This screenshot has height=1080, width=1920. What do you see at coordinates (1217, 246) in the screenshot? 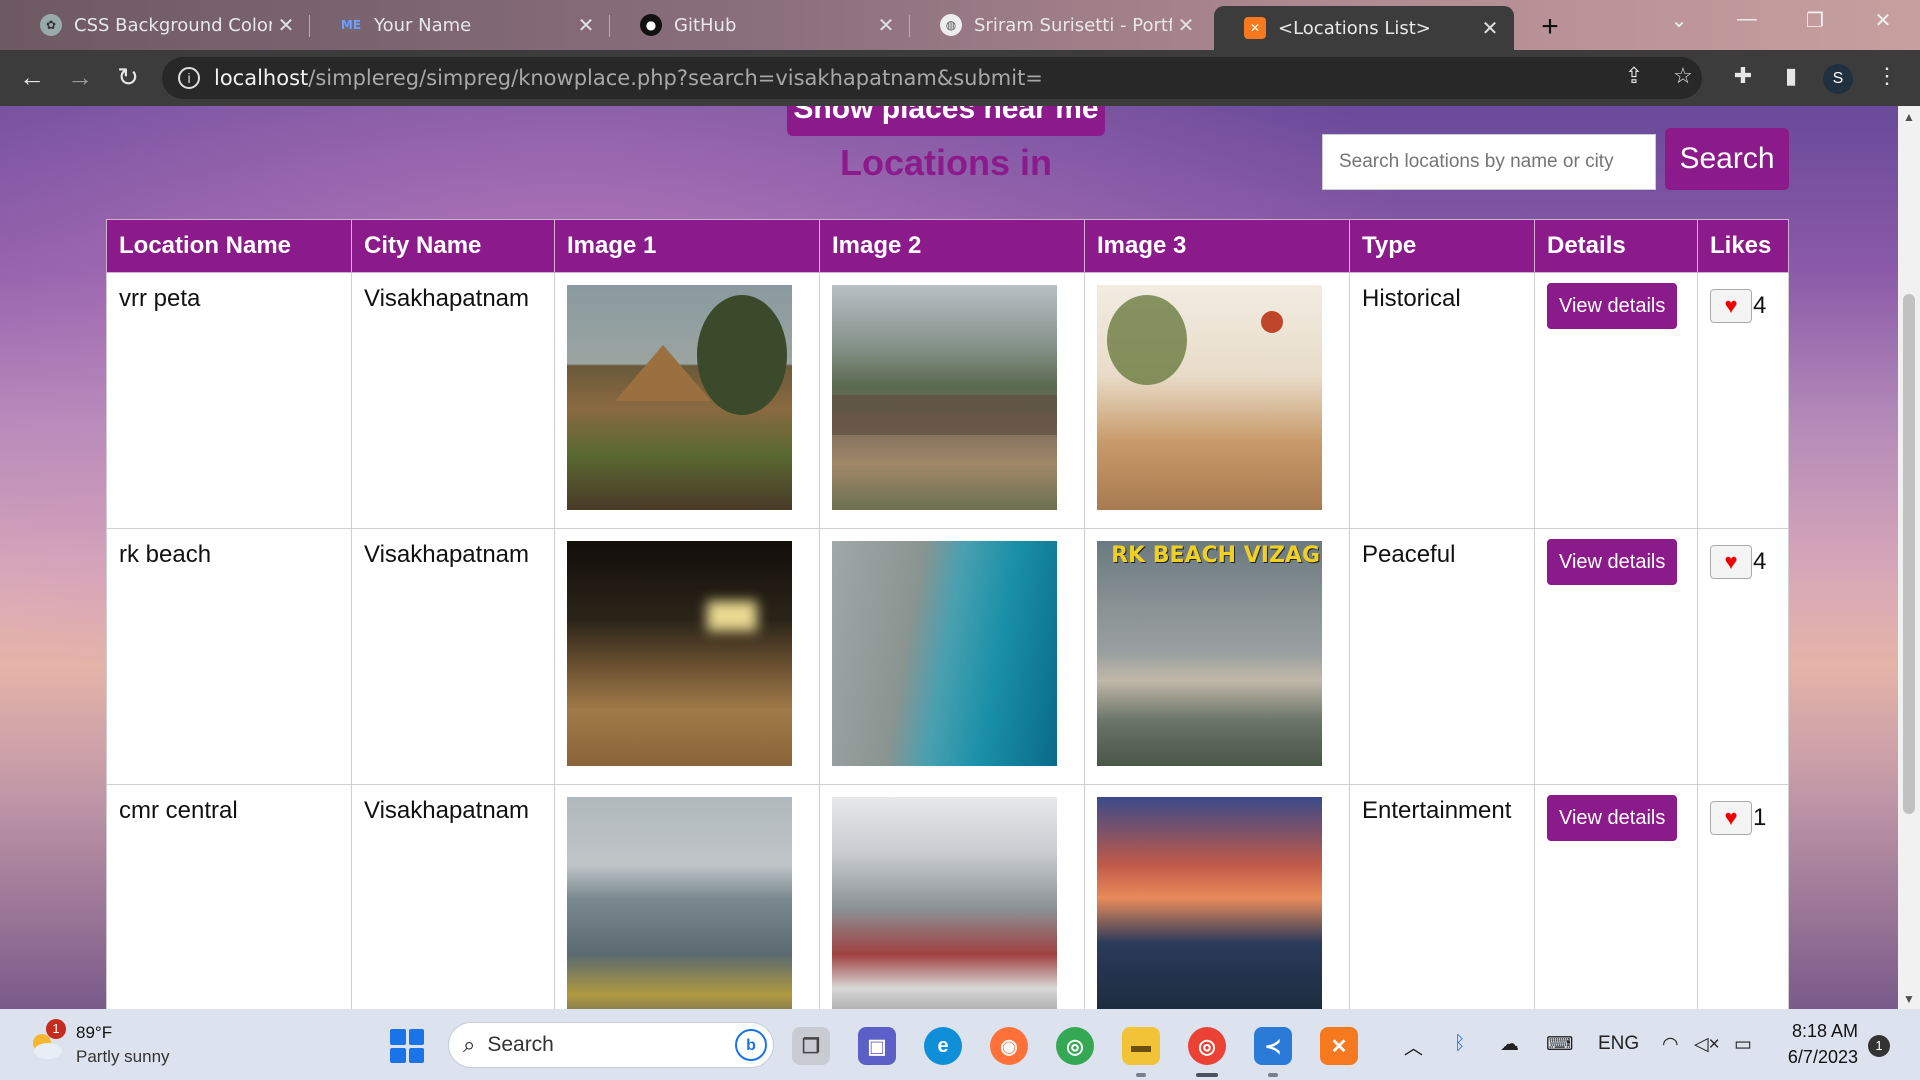
I see `column-header: Image 3` at bounding box center [1217, 246].